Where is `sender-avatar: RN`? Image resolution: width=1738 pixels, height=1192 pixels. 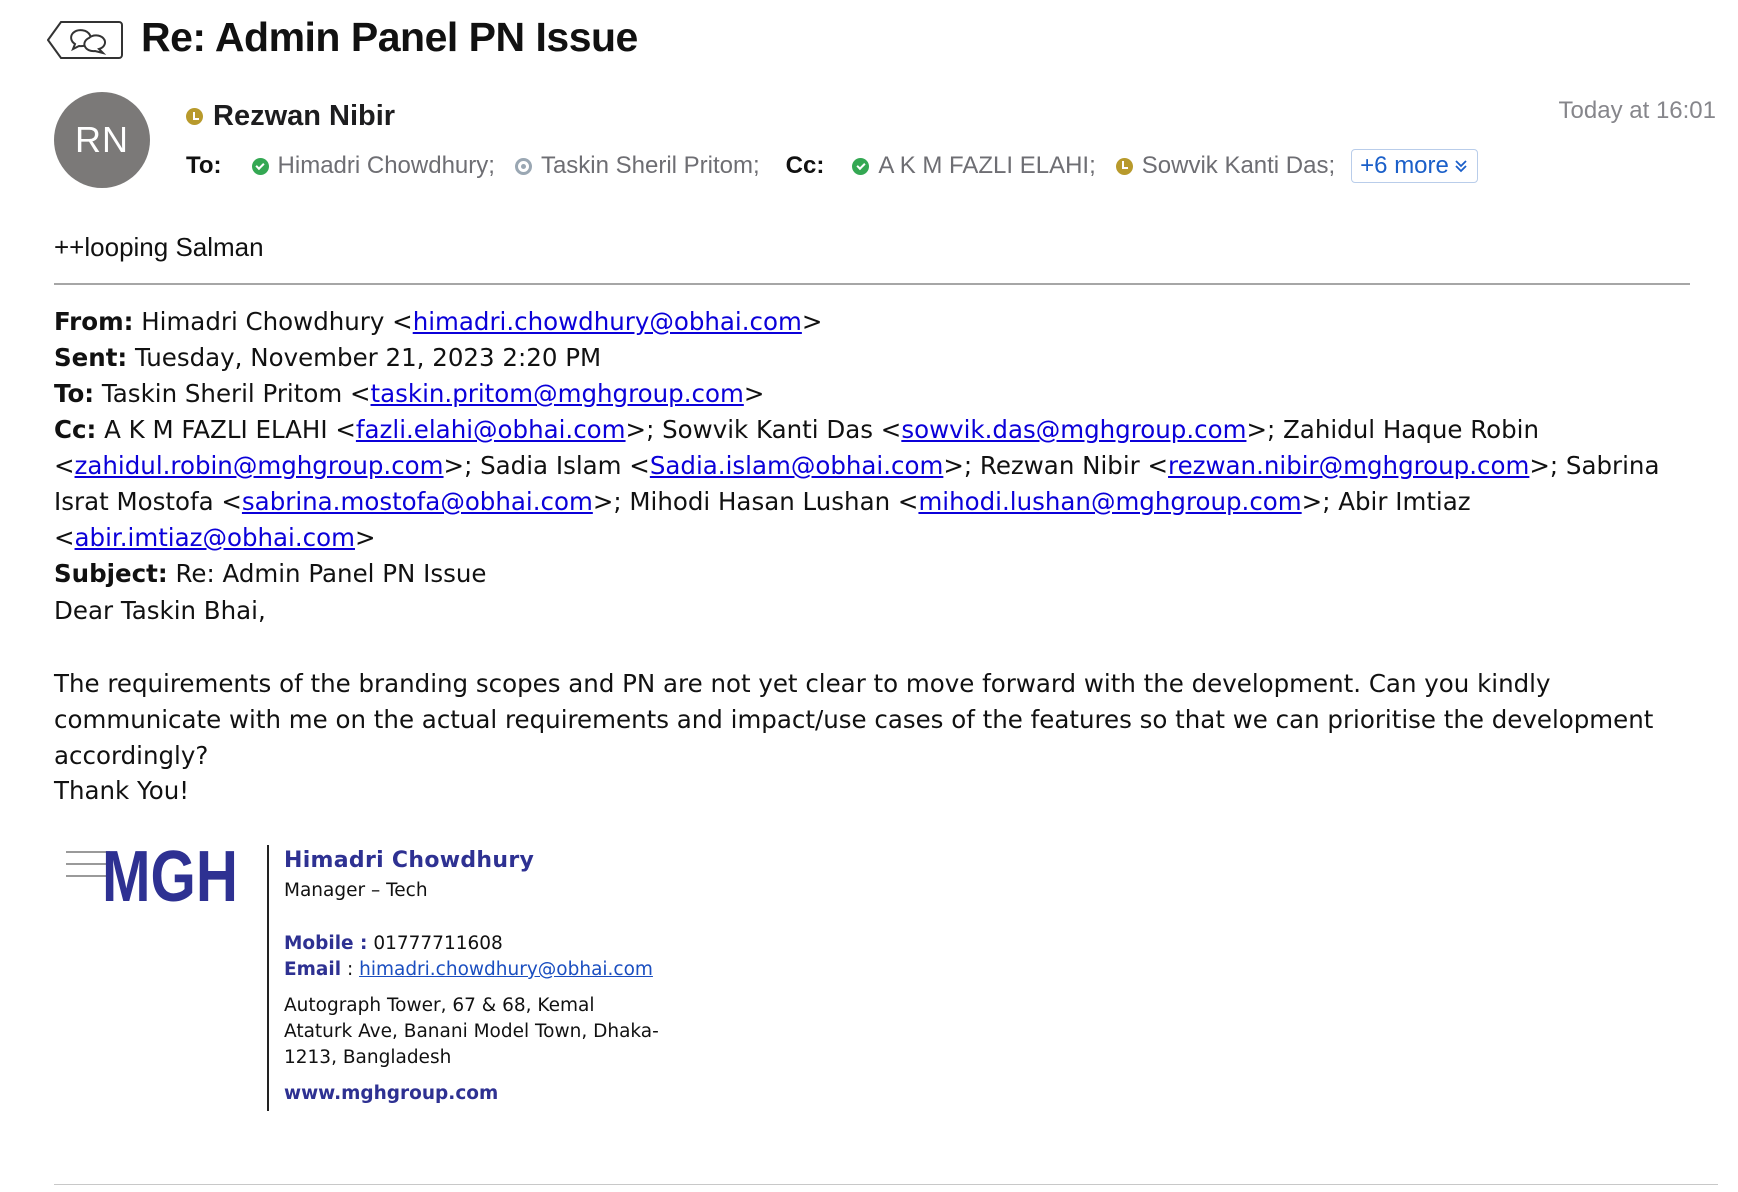 sender-avatar: RN is located at coordinates (102, 140).